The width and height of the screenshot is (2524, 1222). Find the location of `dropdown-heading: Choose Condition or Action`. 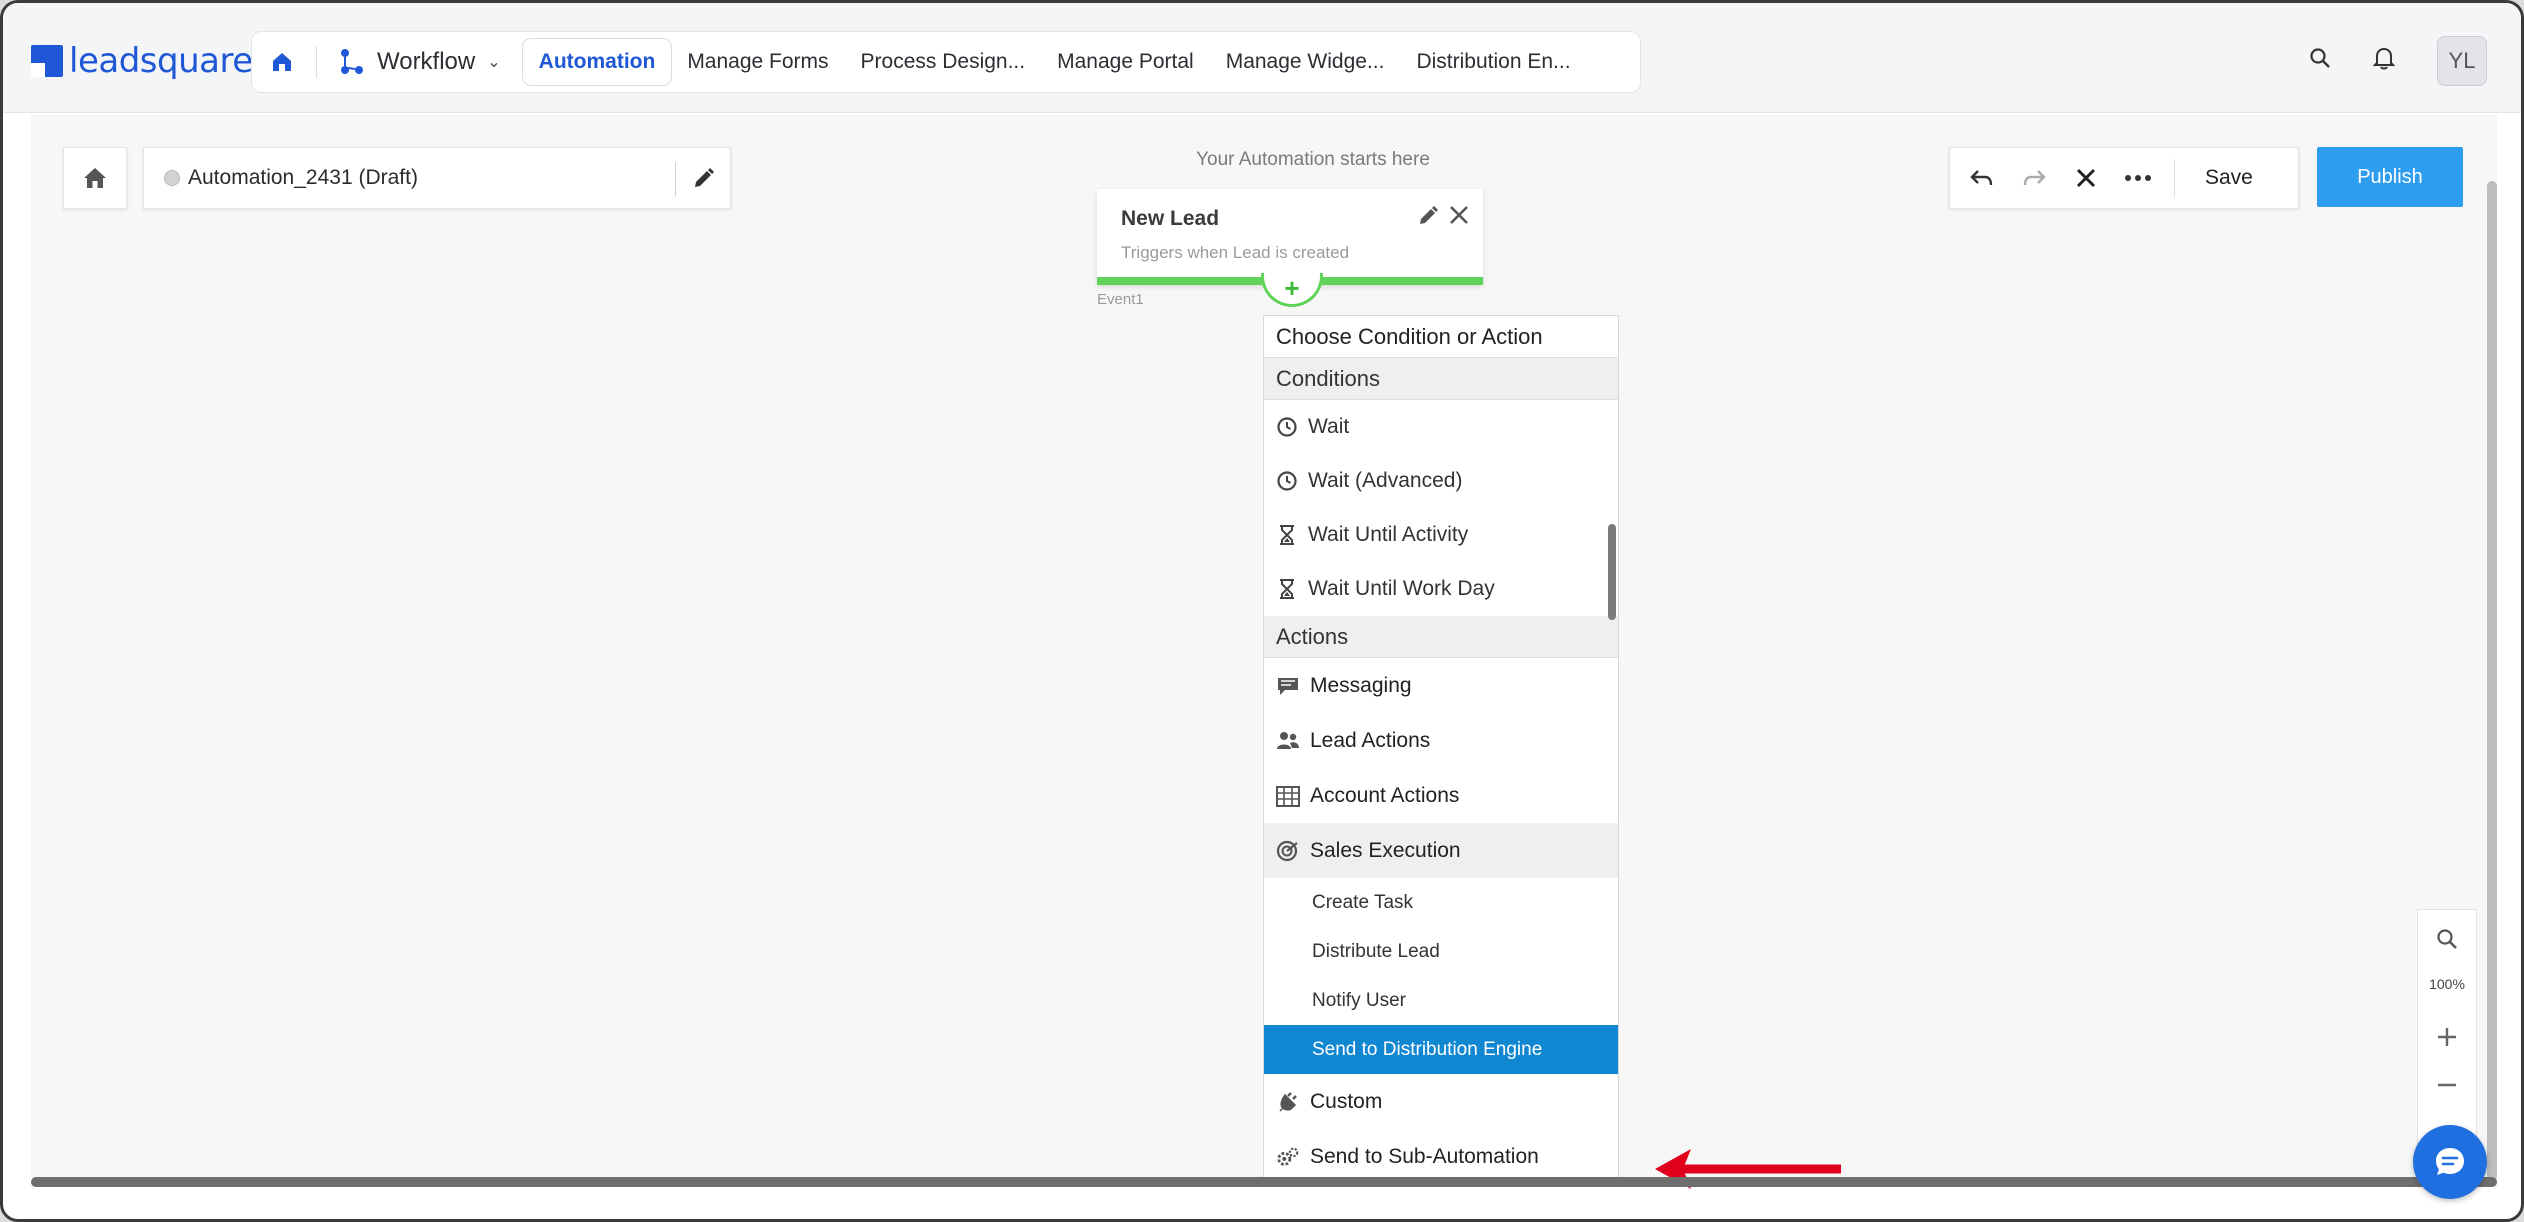

dropdown-heading: Choose Condition or Action is located at coordinates (1441, 337).